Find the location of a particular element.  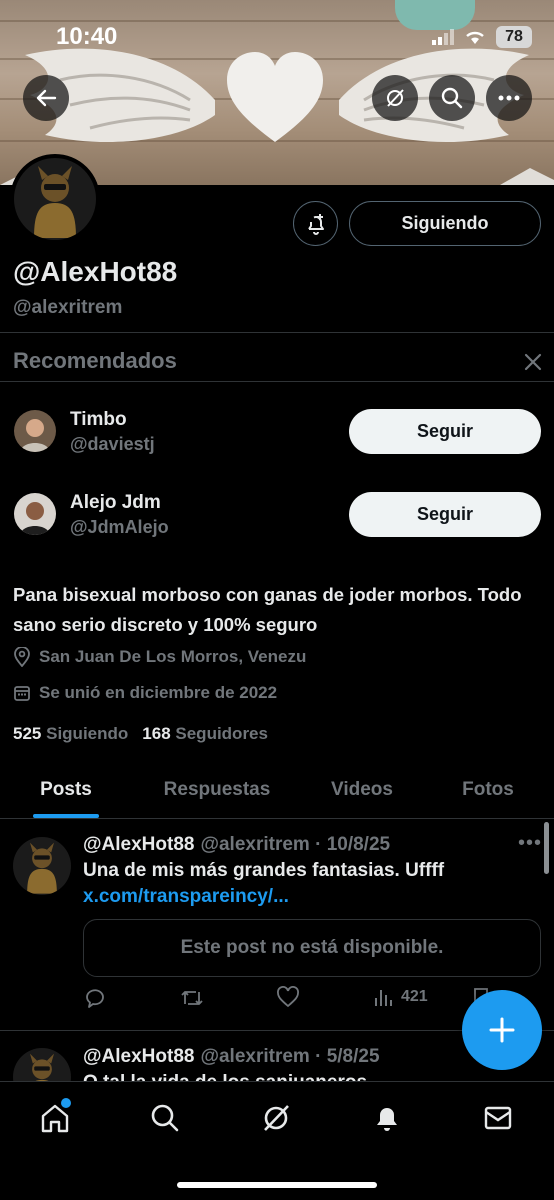

post-avatar is located at coordinates (42, 866).